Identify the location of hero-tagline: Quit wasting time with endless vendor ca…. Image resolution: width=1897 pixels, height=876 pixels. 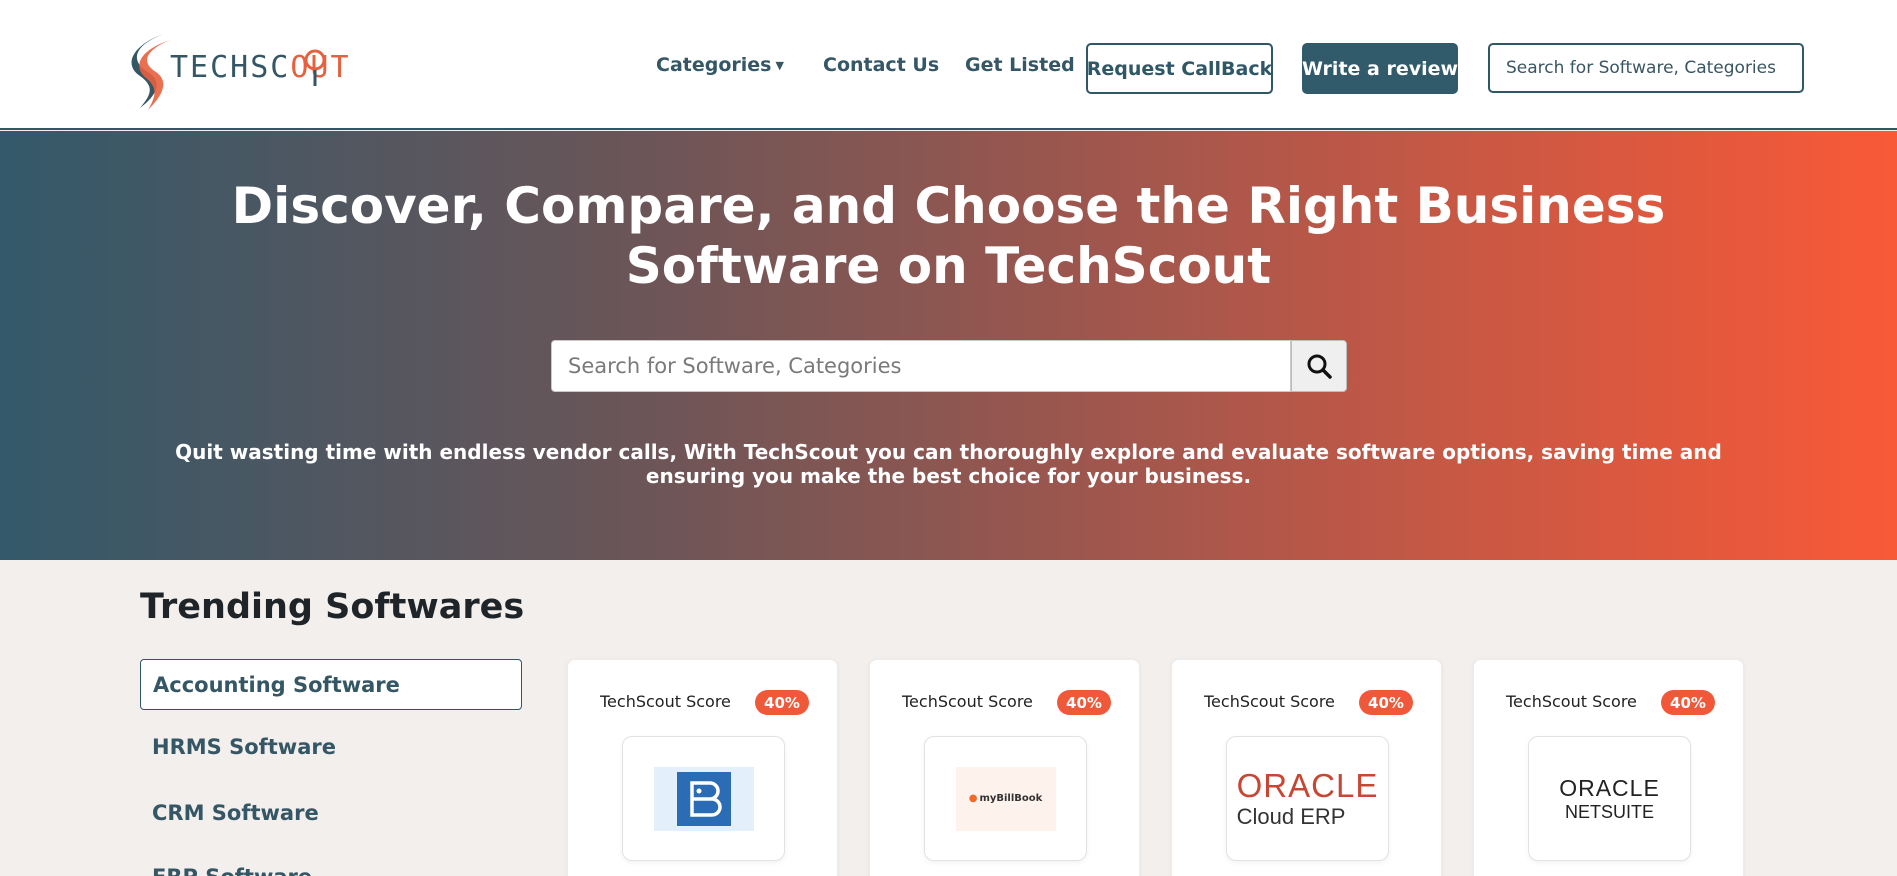
(948, 464).